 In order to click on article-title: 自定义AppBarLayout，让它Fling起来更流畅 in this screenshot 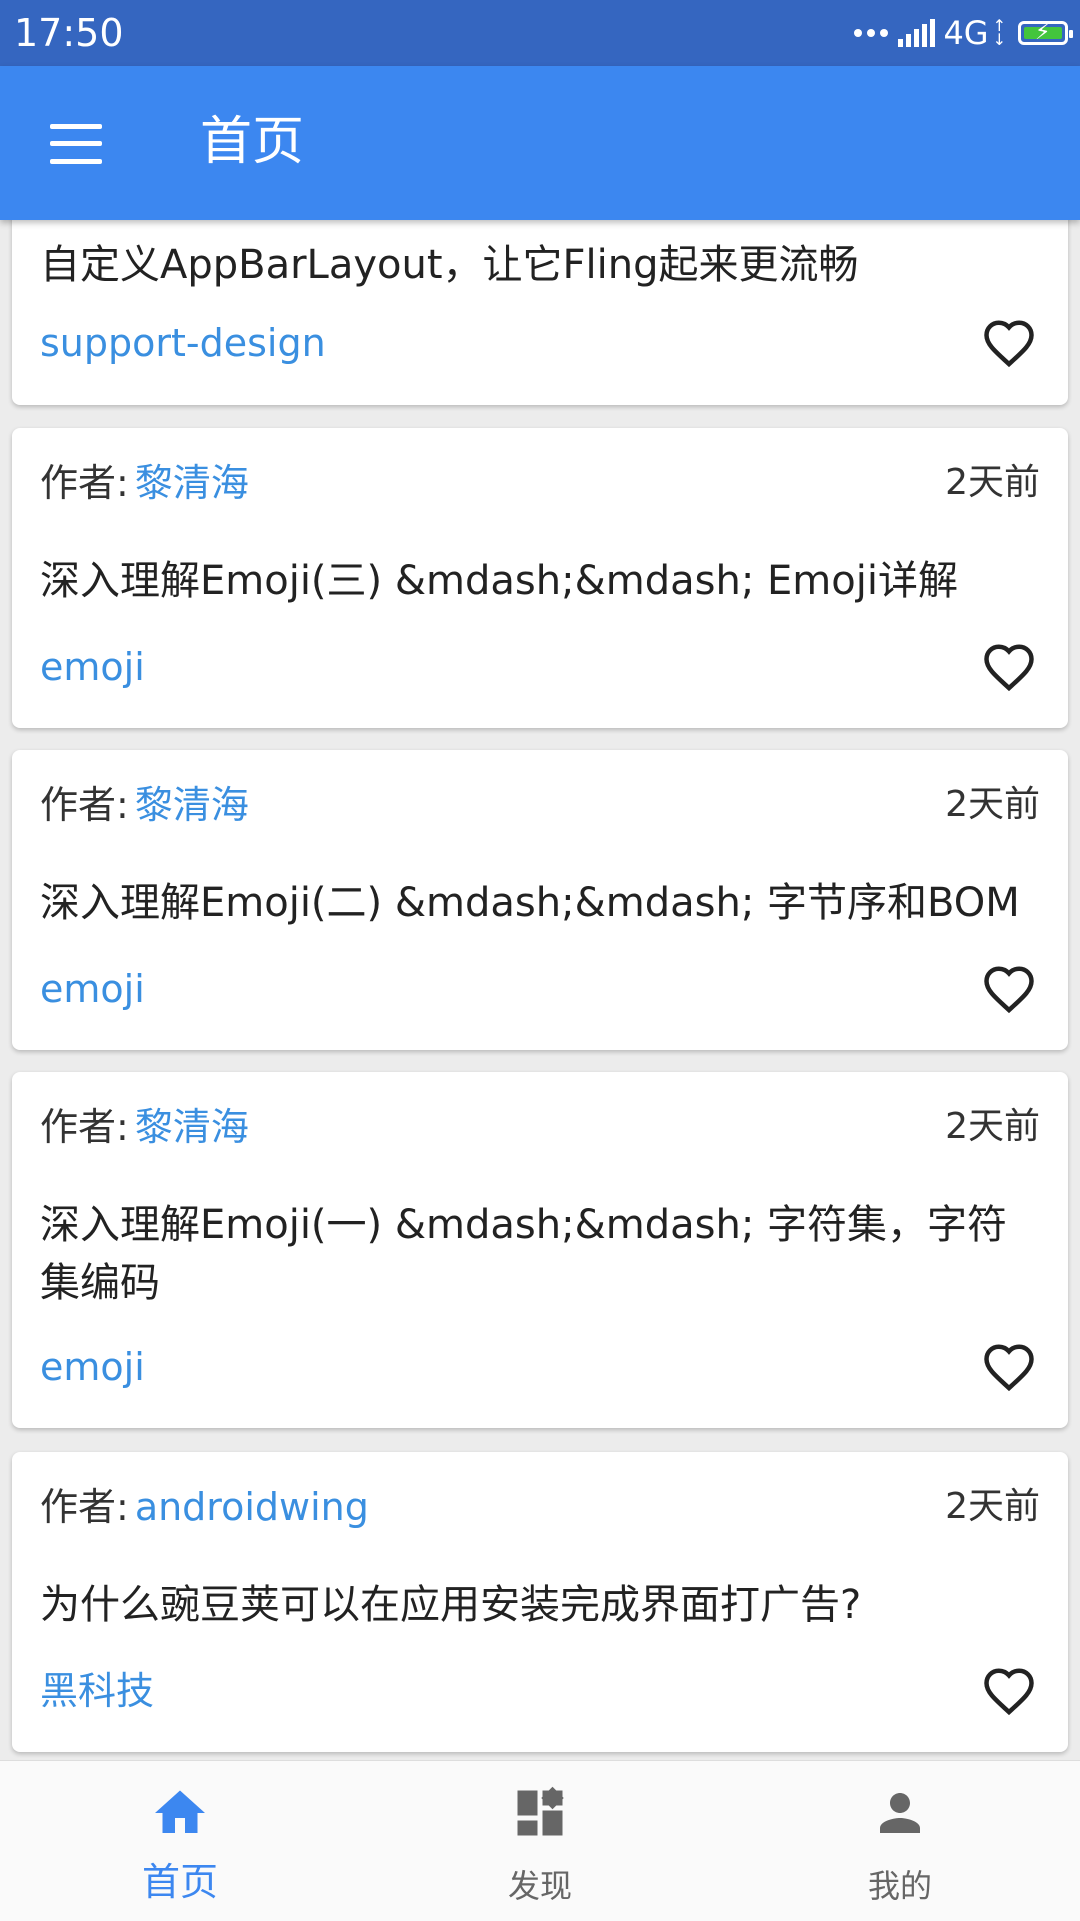, I will do `click(540, 265)`.